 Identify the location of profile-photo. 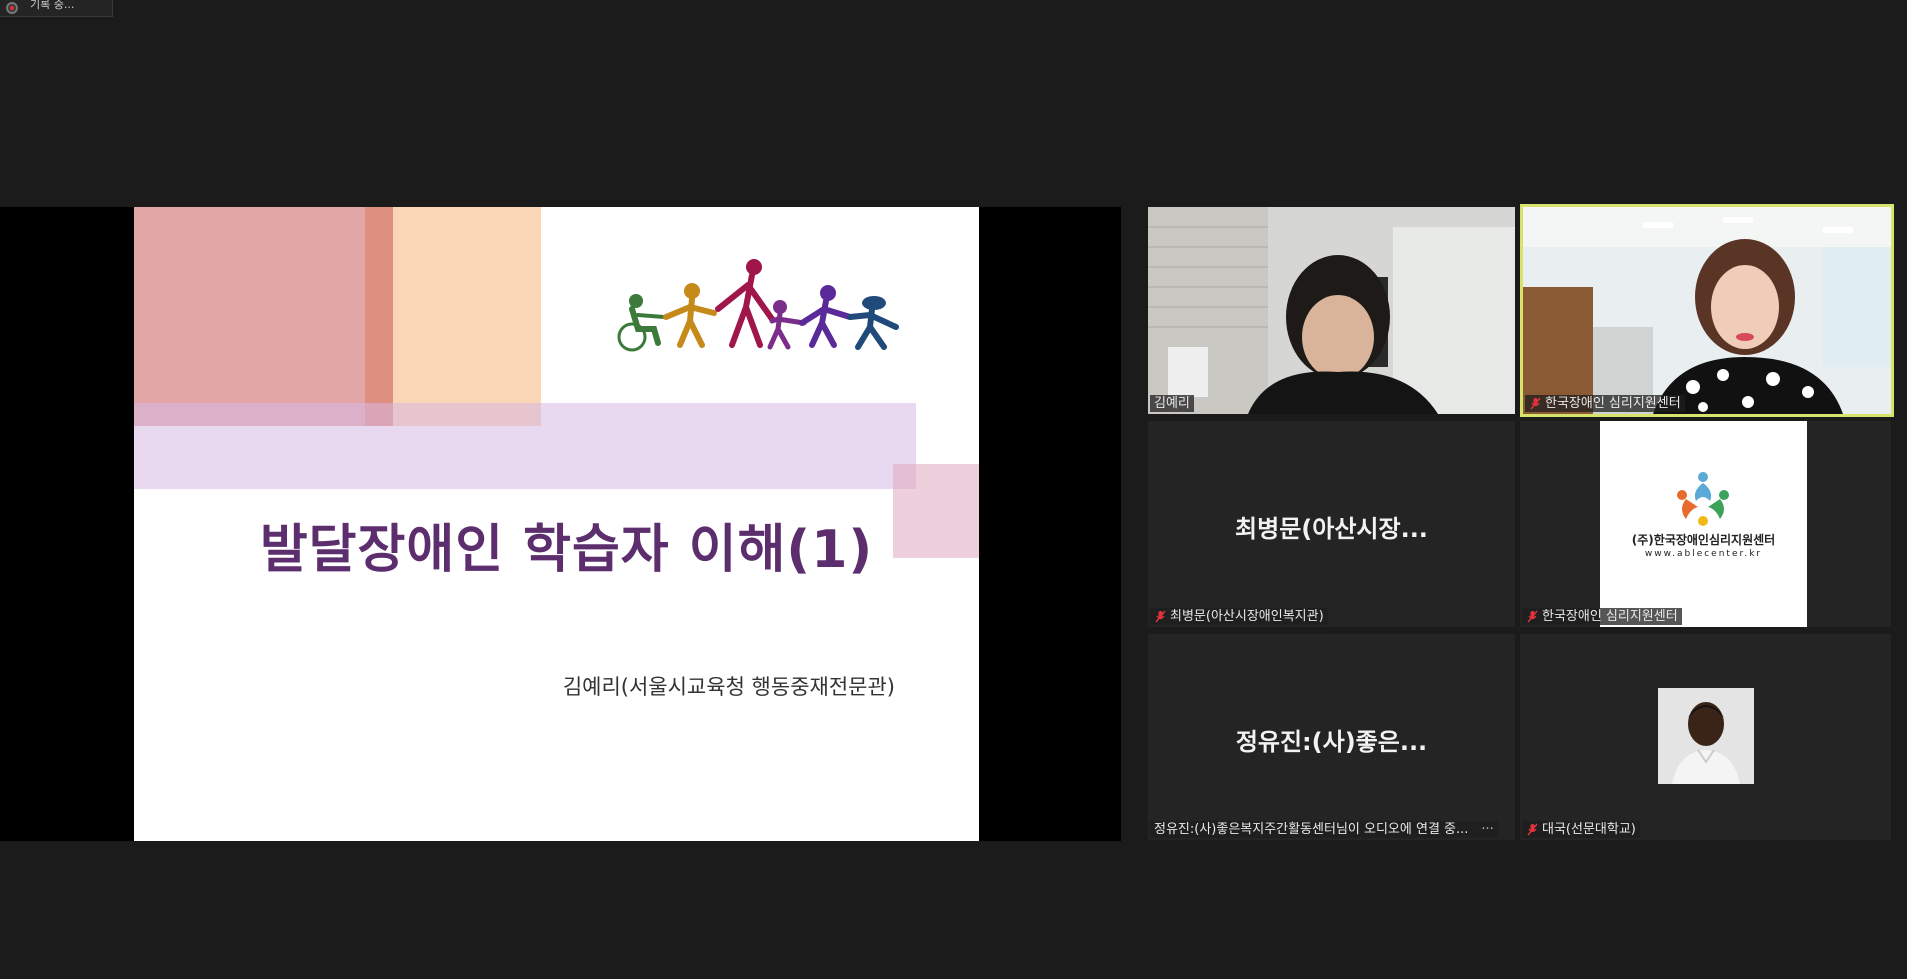
(1706, 736).